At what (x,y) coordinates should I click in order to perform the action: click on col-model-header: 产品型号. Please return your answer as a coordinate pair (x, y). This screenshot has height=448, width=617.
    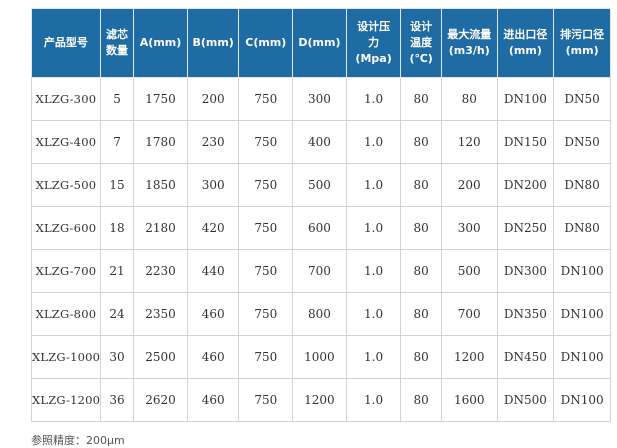
    Looking at the image, I should click on (66, 43).